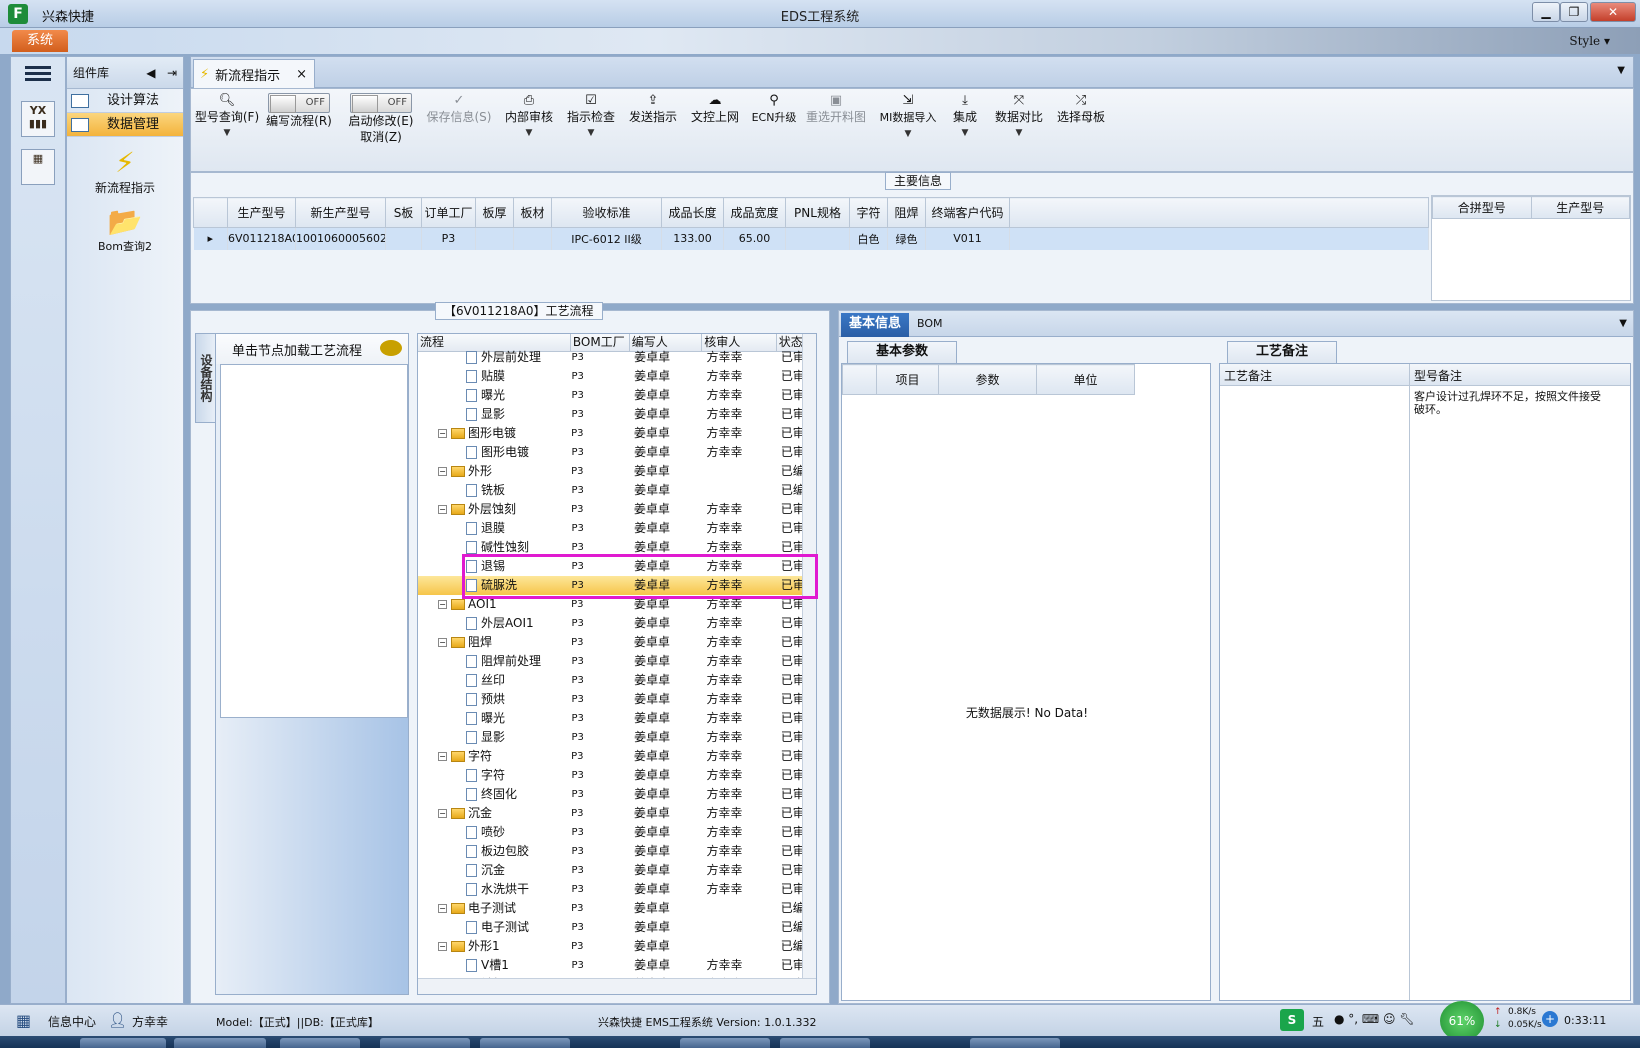  Describe the element at coordinates (617, 395) in the screenshot. I see `tree-row: 曝光 P3 姜卓卓 方幸幸 已审核` at that location.